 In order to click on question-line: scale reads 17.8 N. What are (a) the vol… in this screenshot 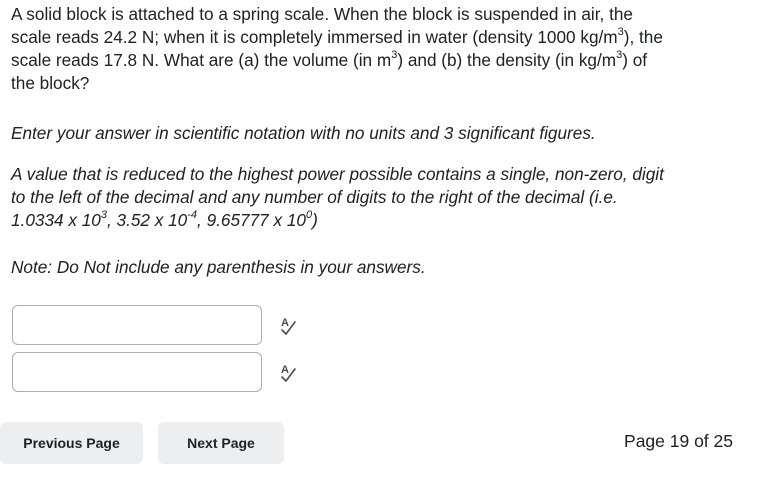, I will do `click(201, 60)`.